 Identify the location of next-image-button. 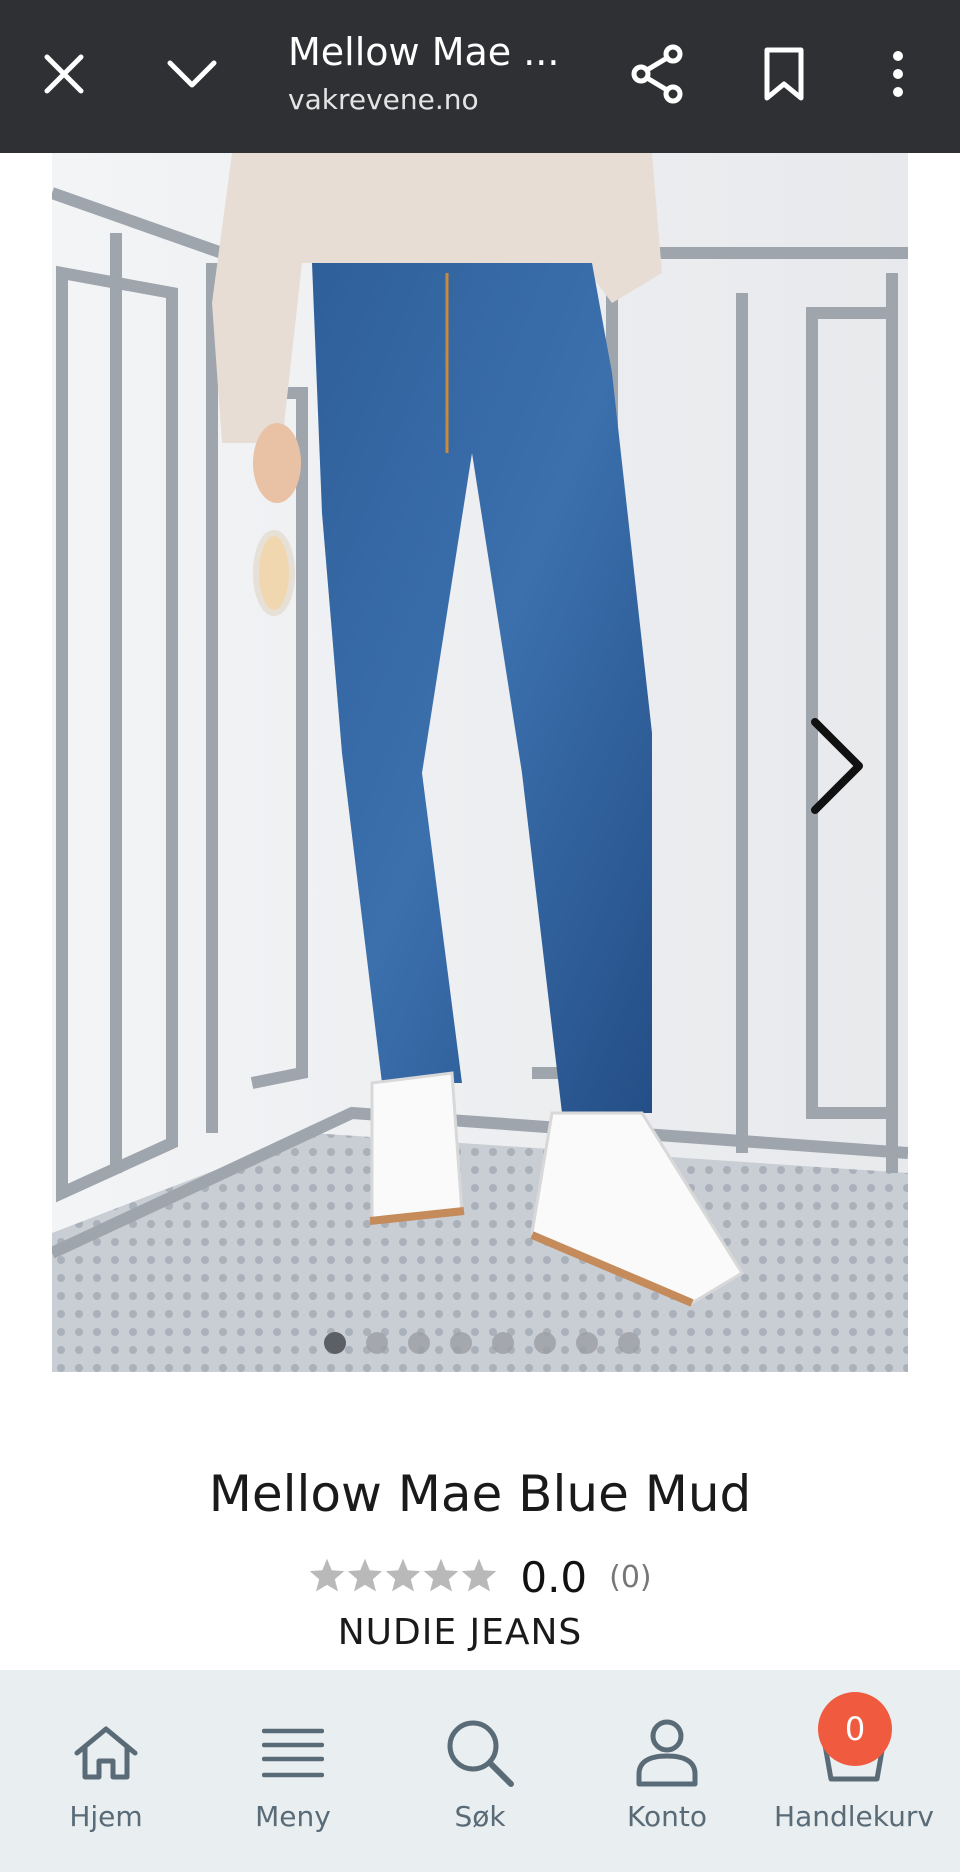
(837, 768).